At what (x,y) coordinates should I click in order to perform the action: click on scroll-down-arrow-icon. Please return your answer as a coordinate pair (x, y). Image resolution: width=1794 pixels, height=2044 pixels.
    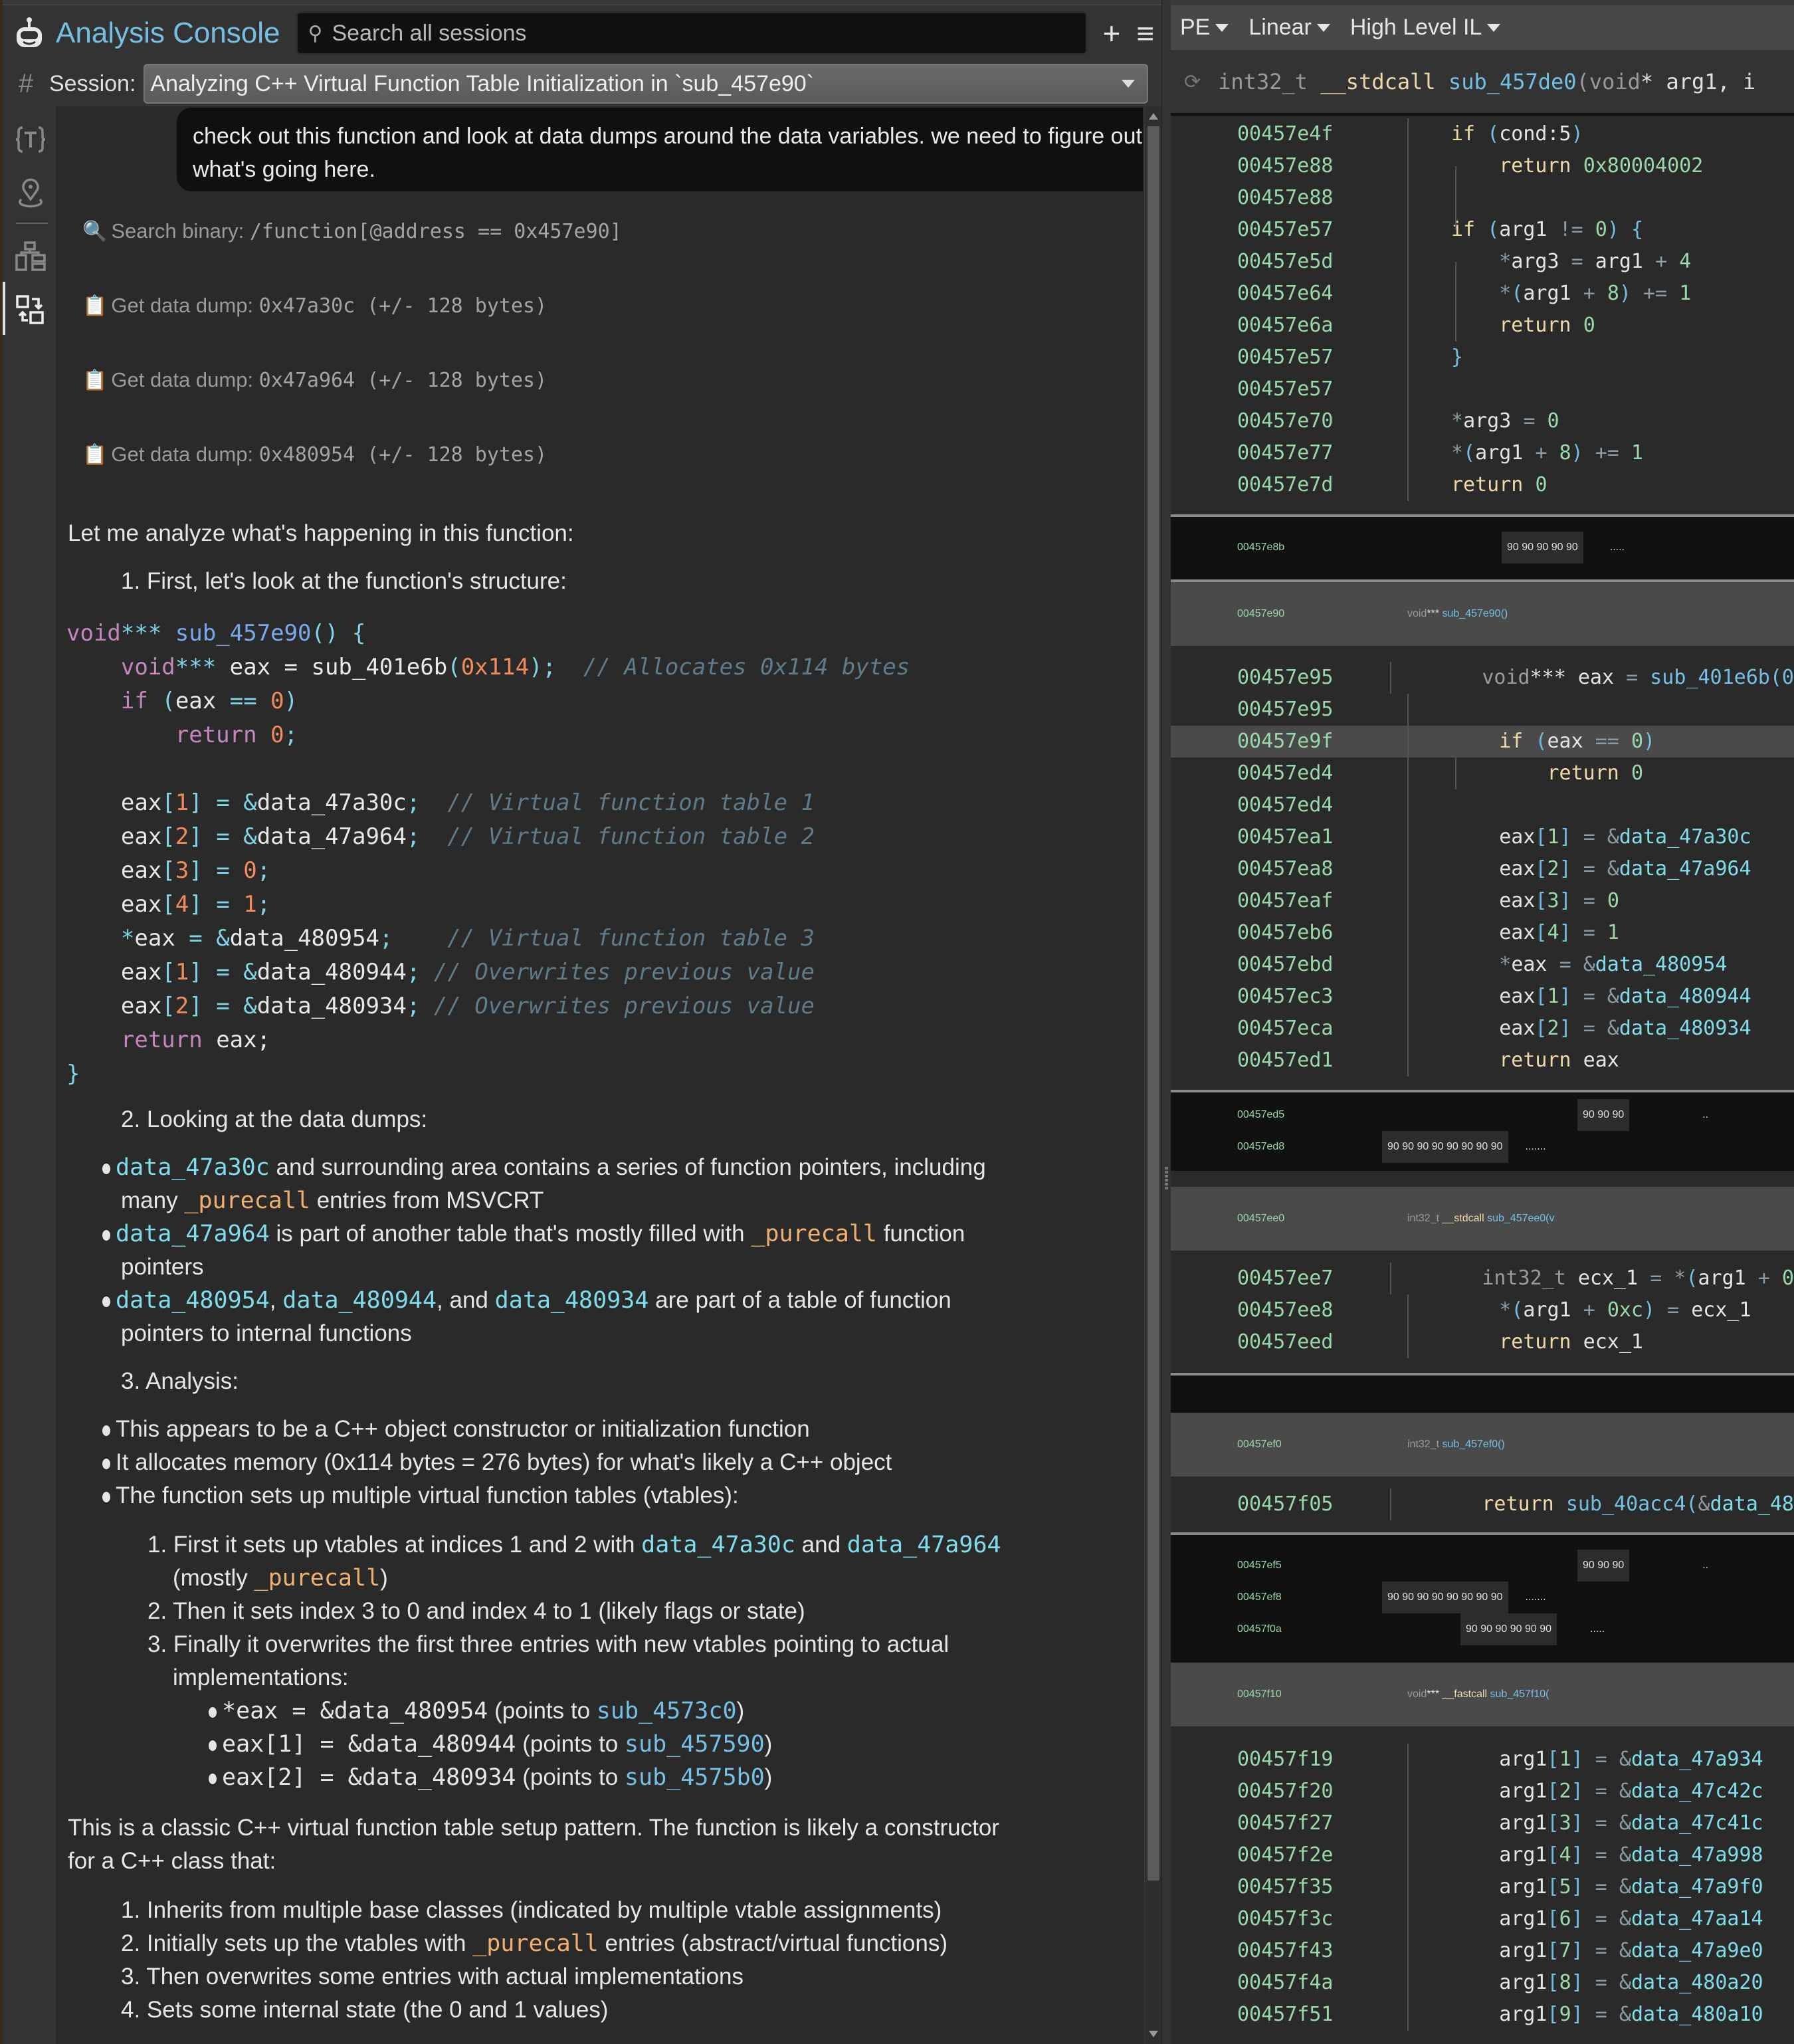
    Looking at the image, I should click on (1153, 2034).